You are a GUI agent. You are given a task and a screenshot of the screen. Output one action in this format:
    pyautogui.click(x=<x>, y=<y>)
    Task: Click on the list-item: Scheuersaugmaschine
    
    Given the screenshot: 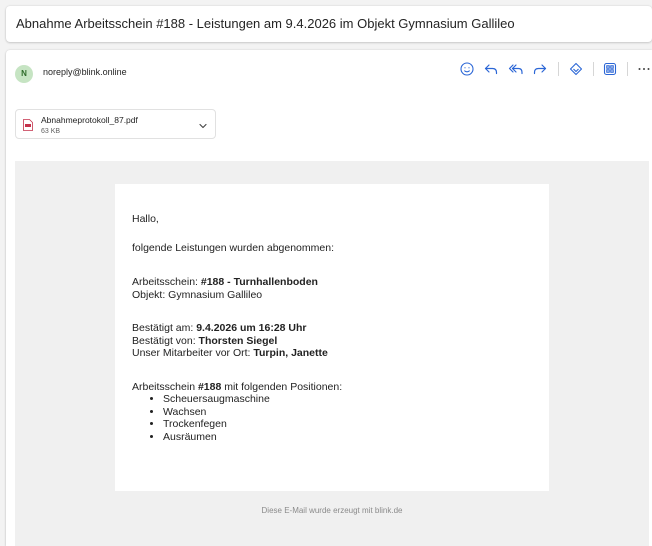 What is the action you would take?
    pyautogui.click(x=356, y=399)
    